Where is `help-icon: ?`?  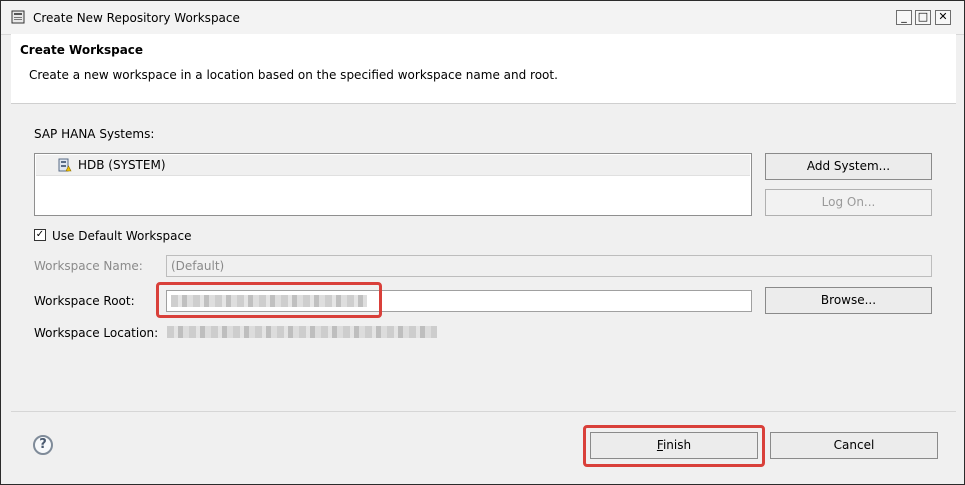
help-icon: ? is located at coordinates (43, 445).